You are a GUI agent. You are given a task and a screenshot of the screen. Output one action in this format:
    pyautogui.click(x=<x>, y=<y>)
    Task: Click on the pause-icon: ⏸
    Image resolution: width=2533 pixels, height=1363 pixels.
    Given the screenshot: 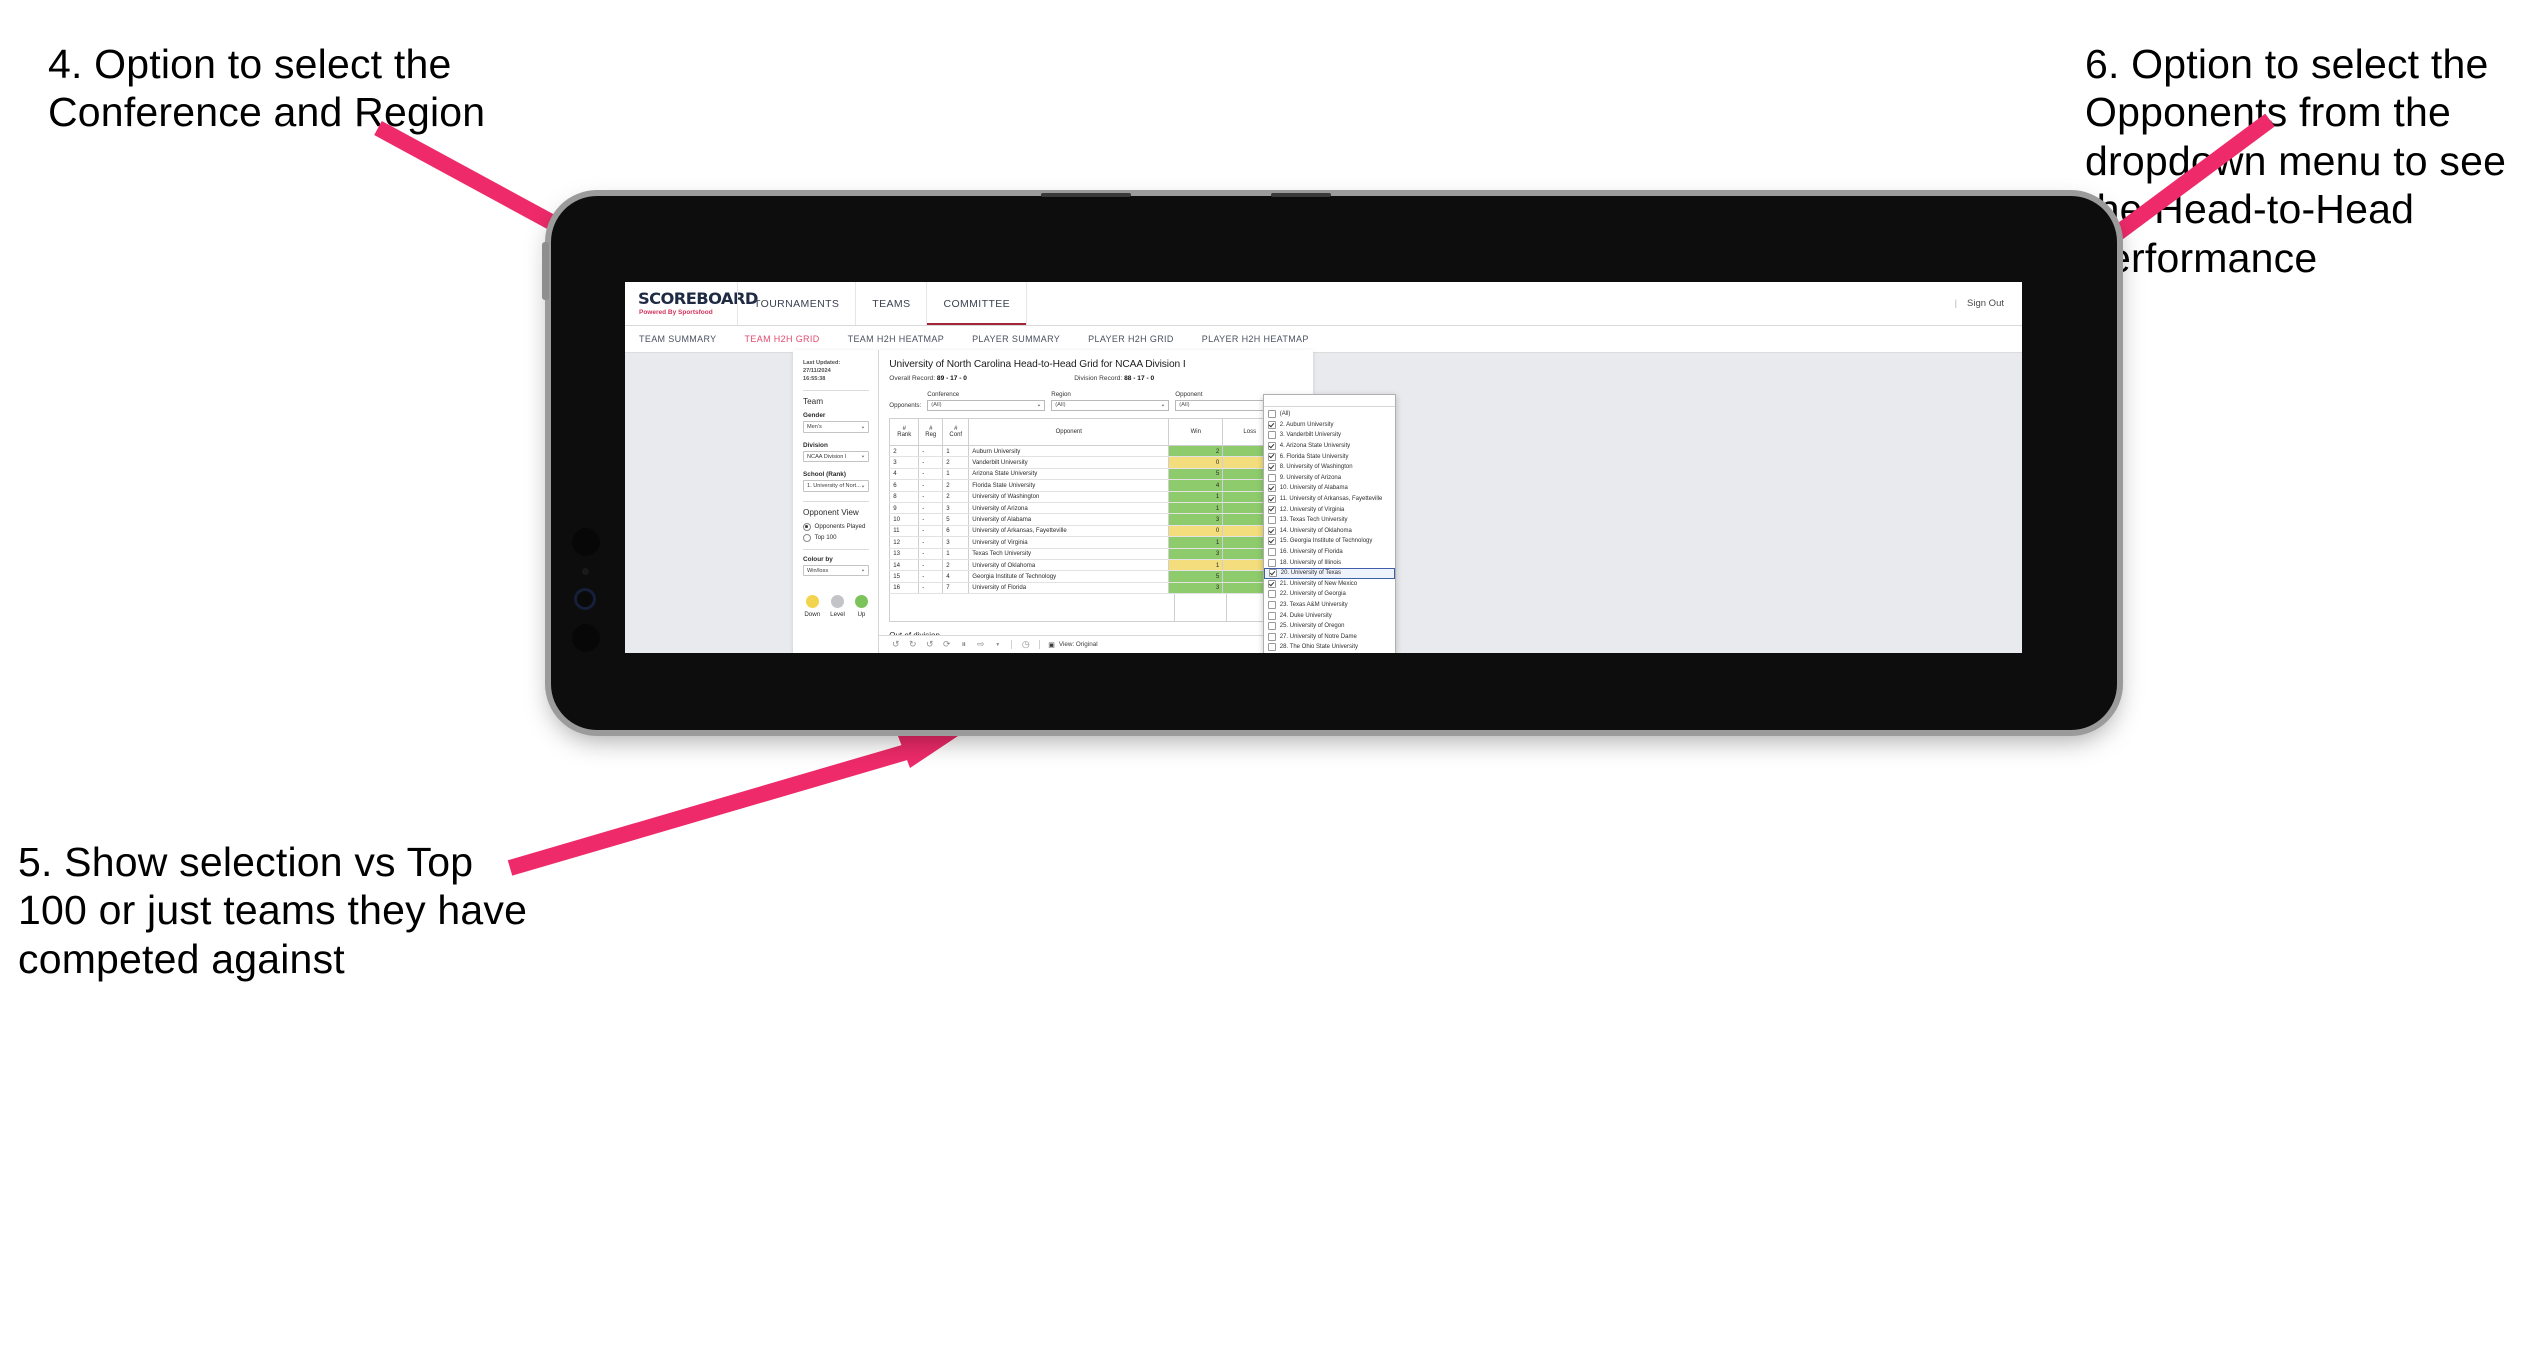 What is the action you would take?
    pyautogui.click(x=963, y=644)
    